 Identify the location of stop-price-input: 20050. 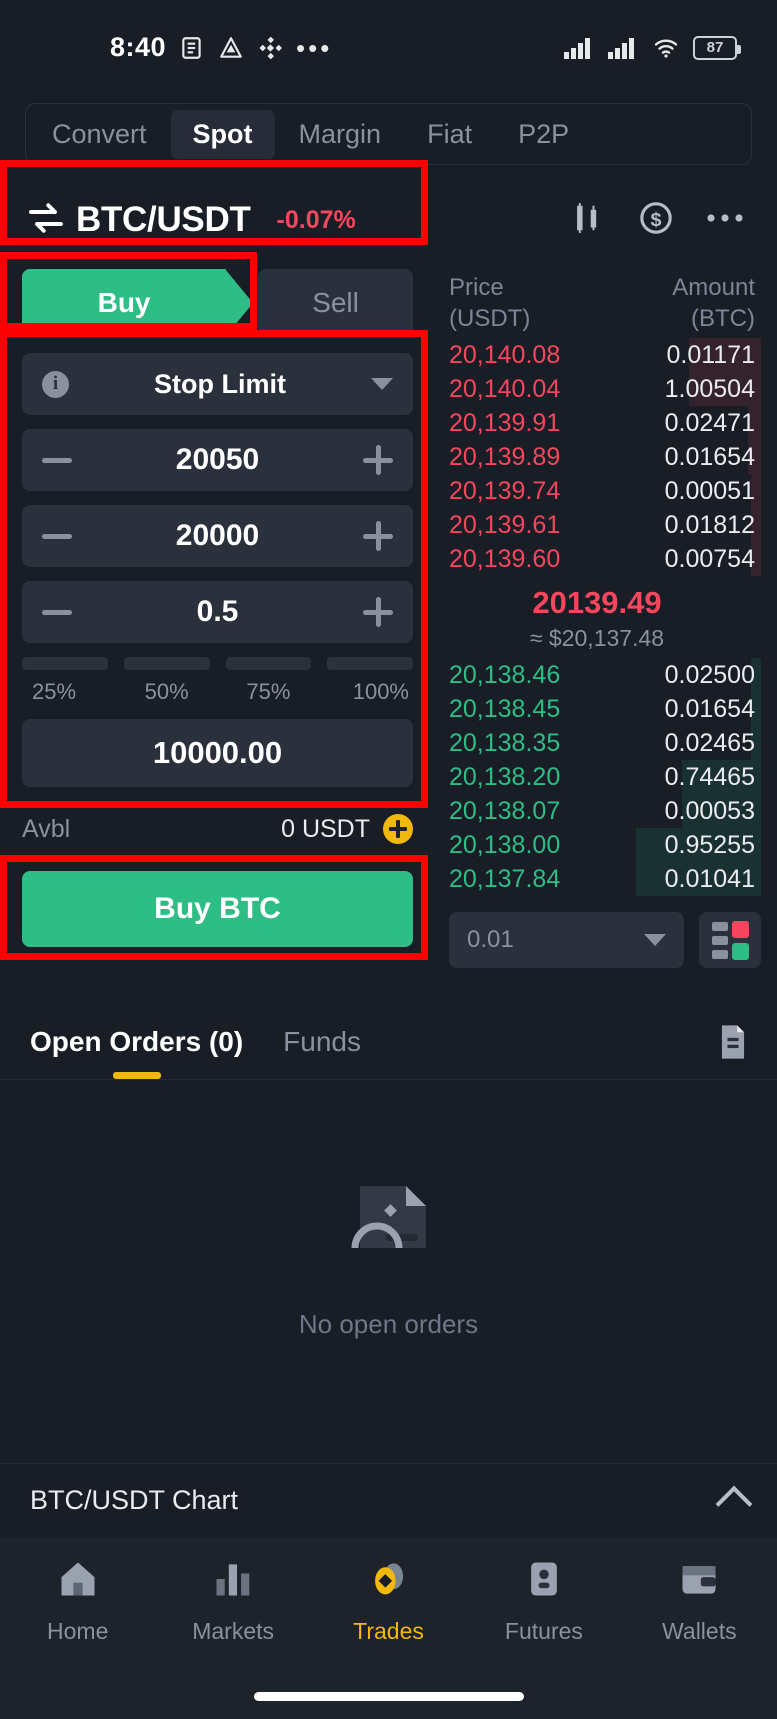
(217, 460).